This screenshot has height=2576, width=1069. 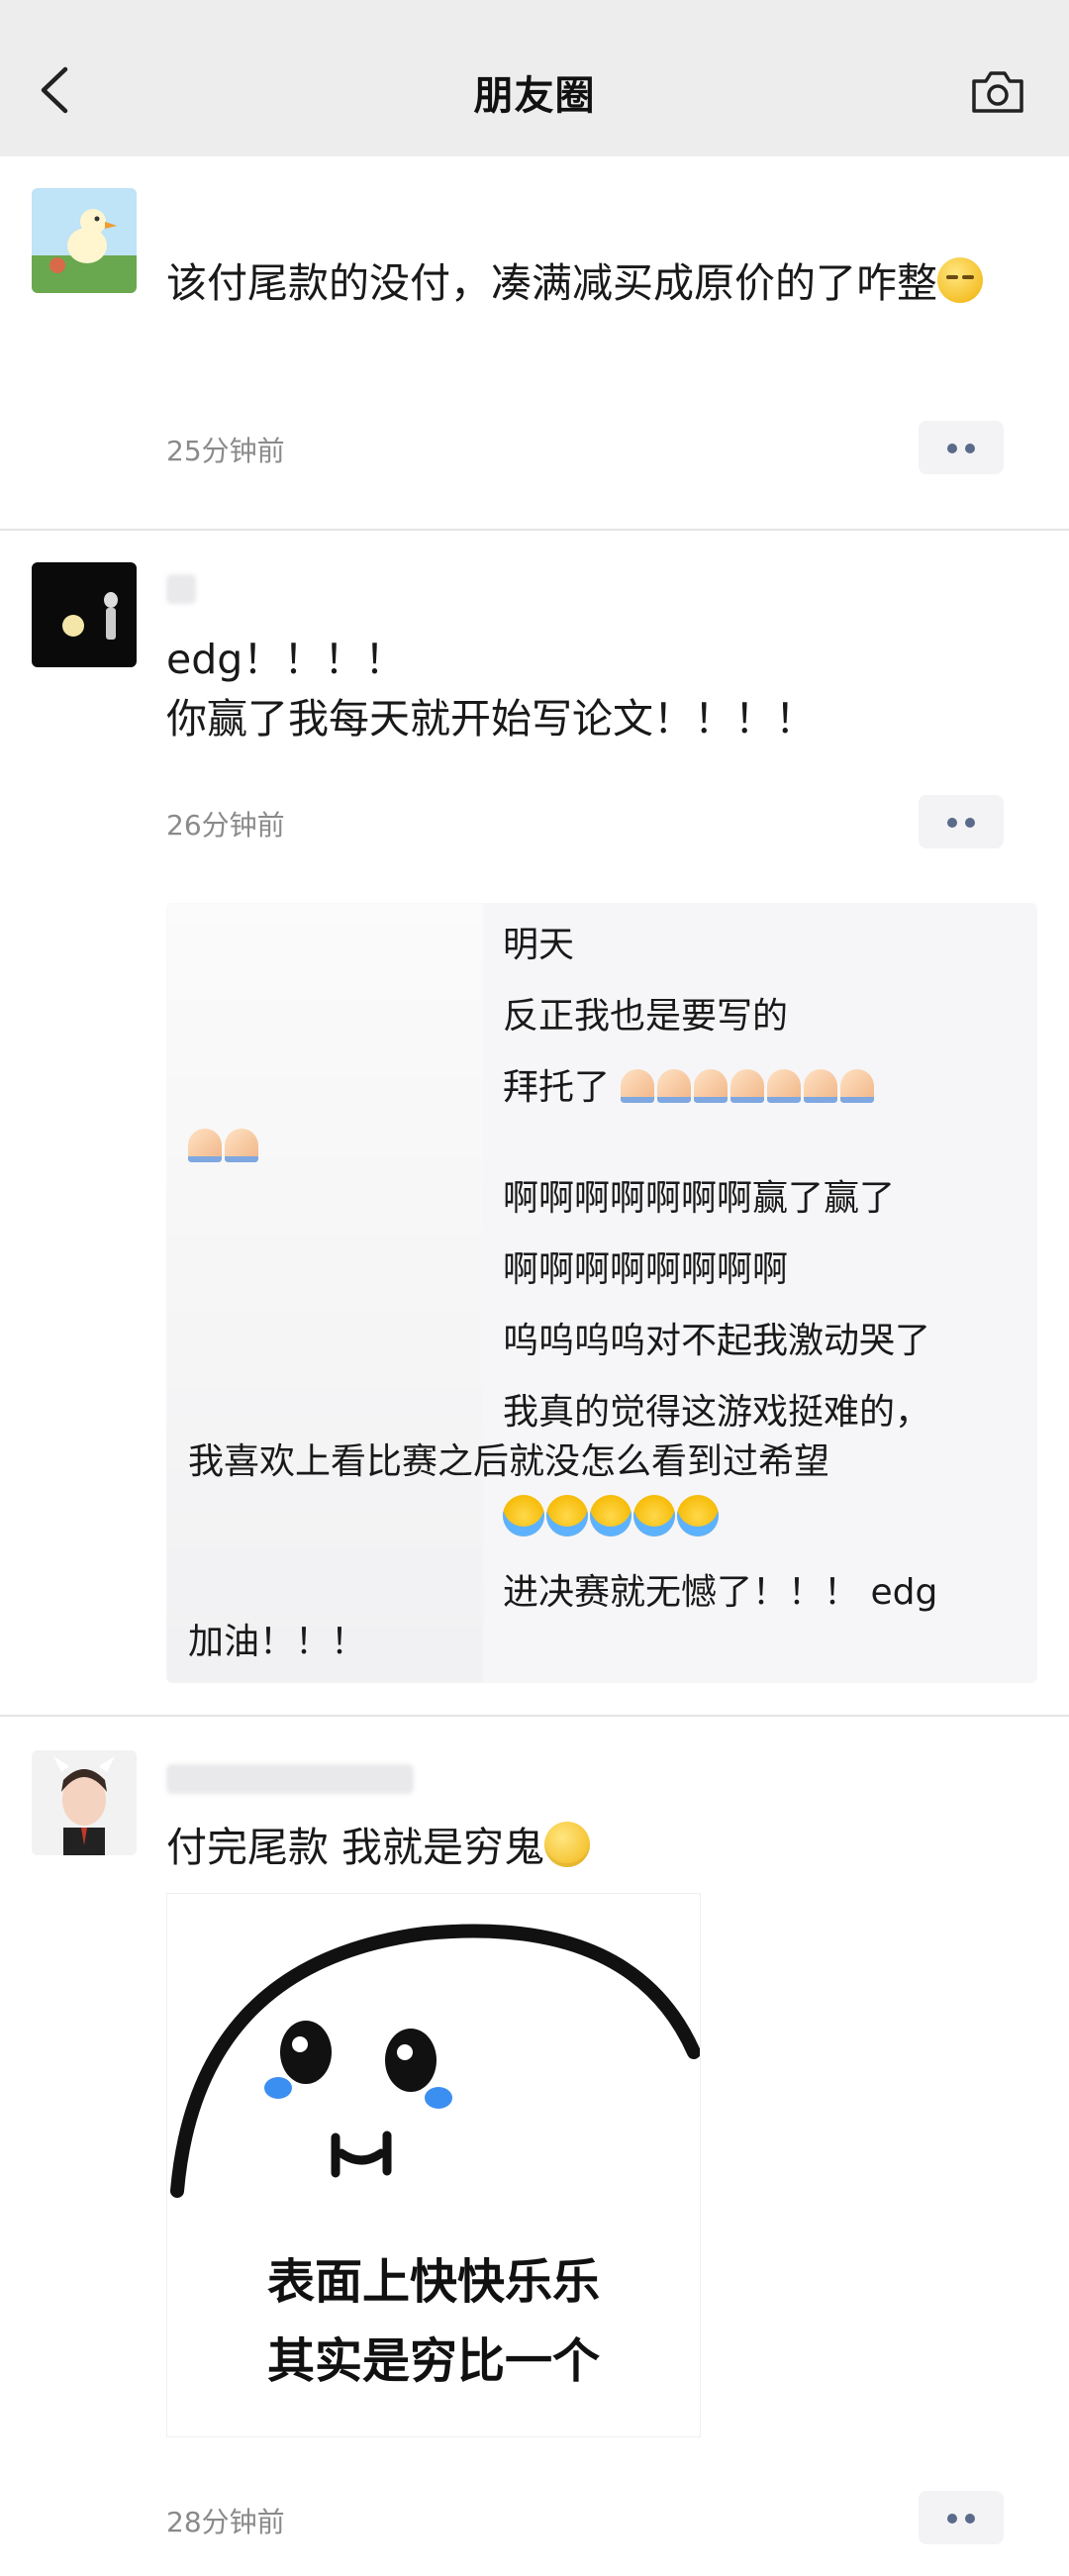 I want to click on post-text: edg！！！！ 你赢了我每天就开始写论文！！！！, so click(x=592, y=689).